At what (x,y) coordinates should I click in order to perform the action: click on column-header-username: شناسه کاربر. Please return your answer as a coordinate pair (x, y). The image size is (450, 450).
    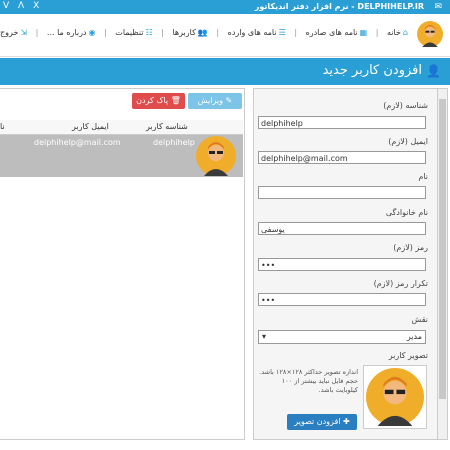
    Looking at the image, I should click on (167, 126).